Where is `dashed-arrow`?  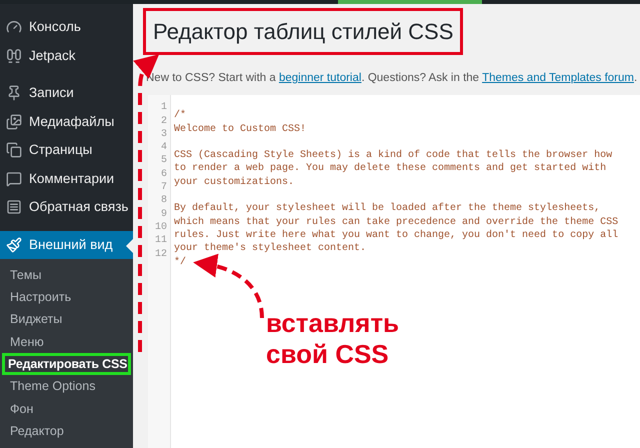 dashed-arrow is located at coordinates (228, 286).